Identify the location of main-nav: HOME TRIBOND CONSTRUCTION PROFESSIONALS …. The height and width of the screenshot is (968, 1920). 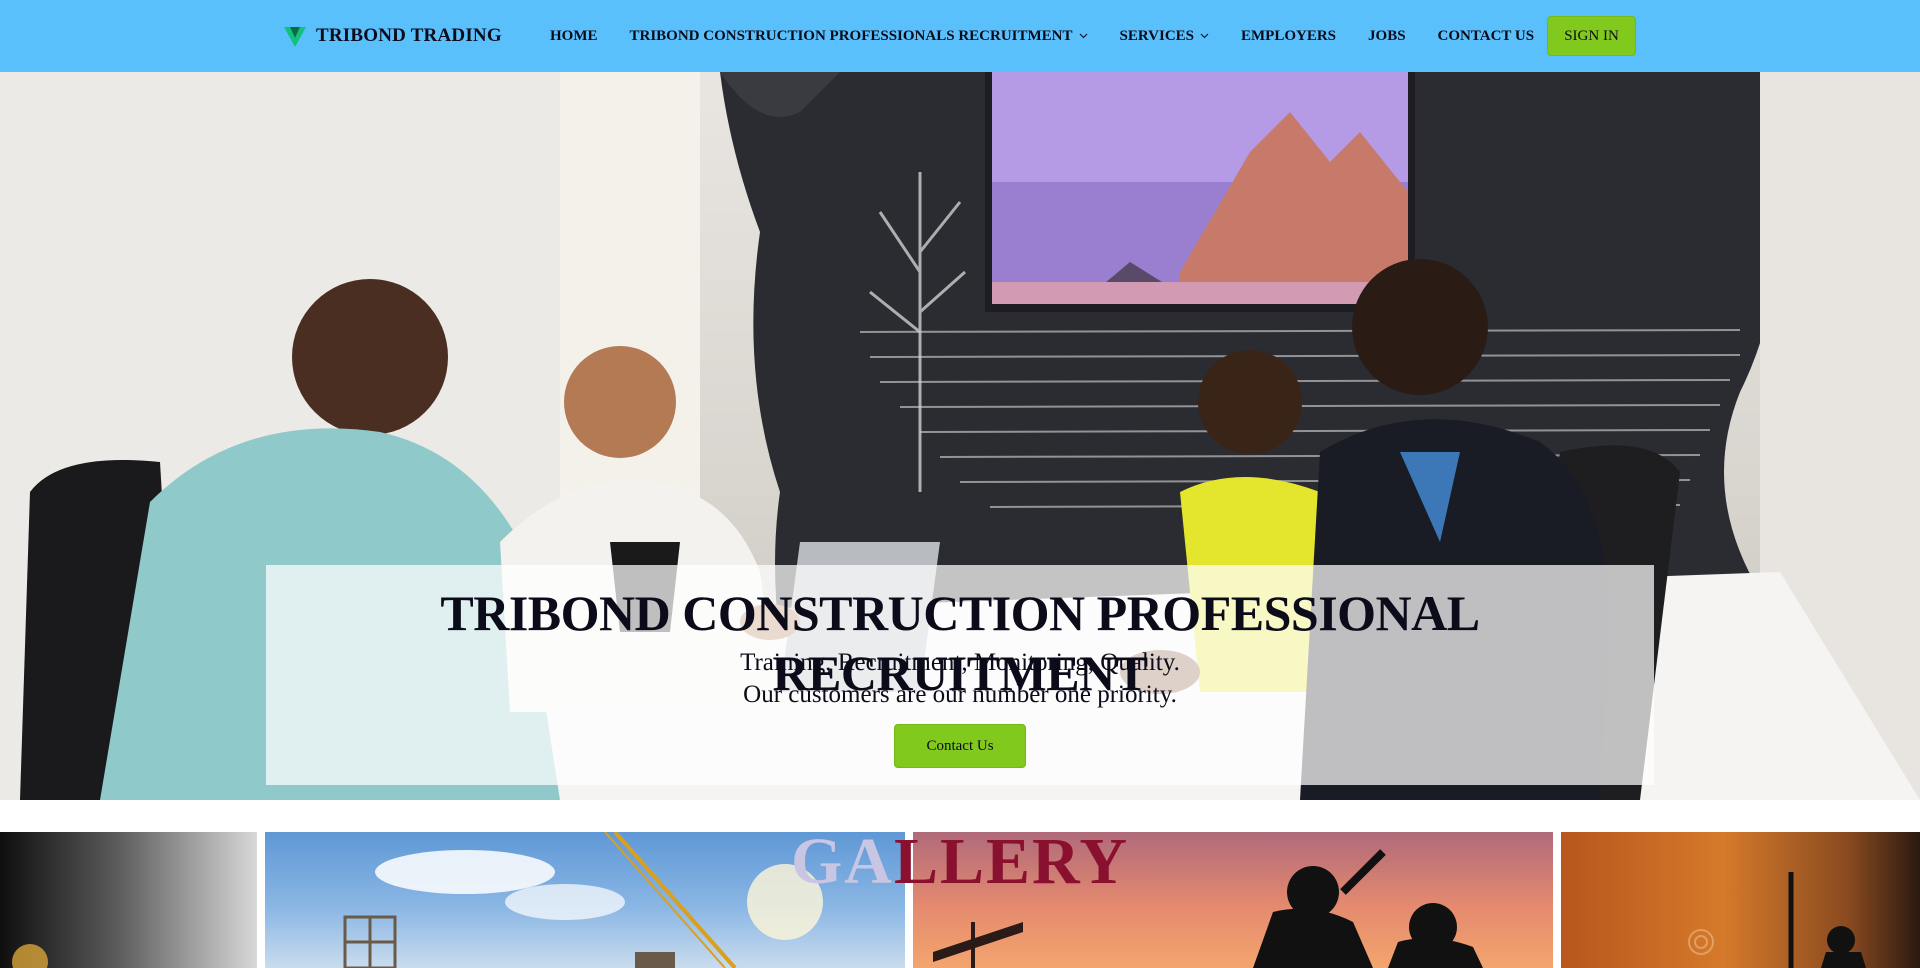
(1058, 36).